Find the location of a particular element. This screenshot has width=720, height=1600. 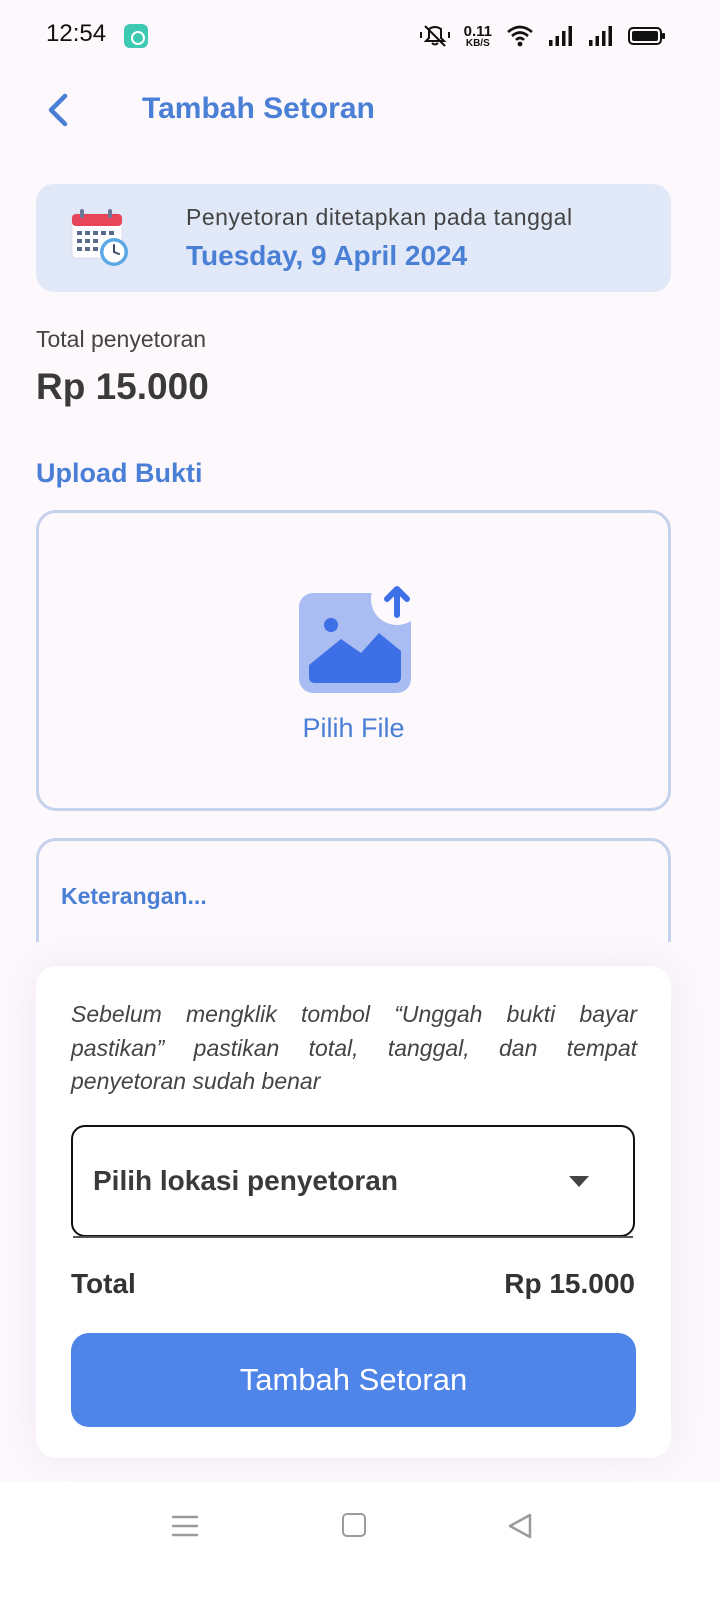

status-time: 12:54 is located at coordinates (76, 33).